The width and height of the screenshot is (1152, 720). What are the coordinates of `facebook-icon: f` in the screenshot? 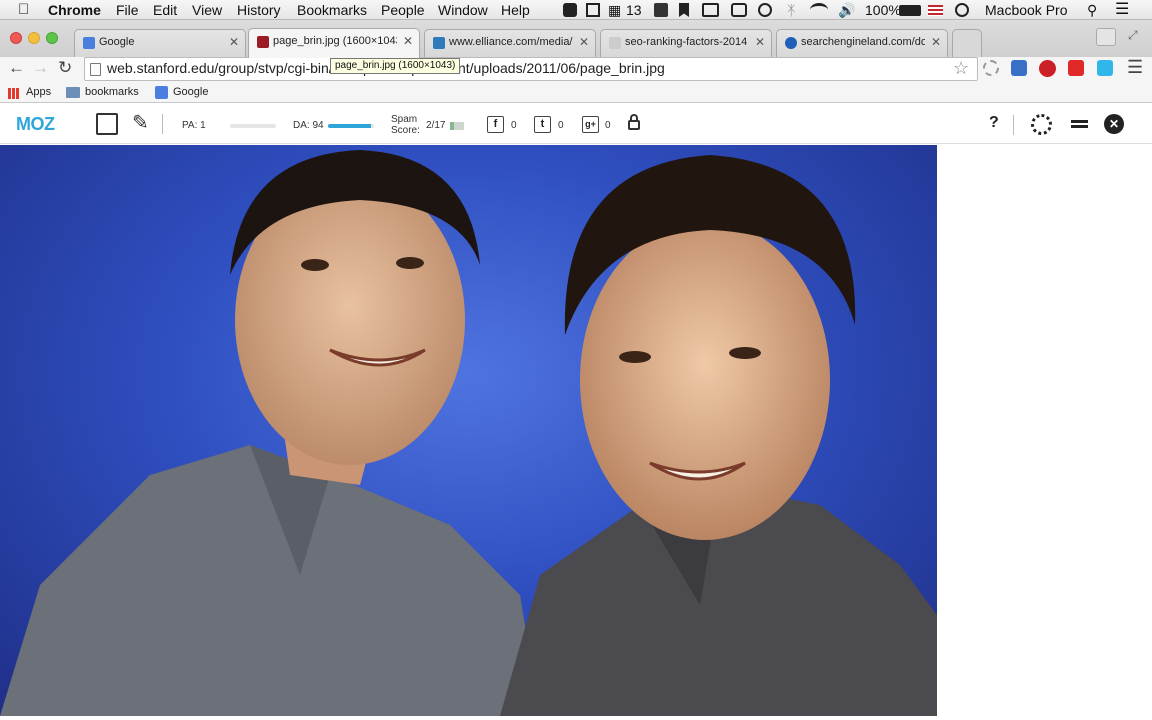 It's located at (495, 124).